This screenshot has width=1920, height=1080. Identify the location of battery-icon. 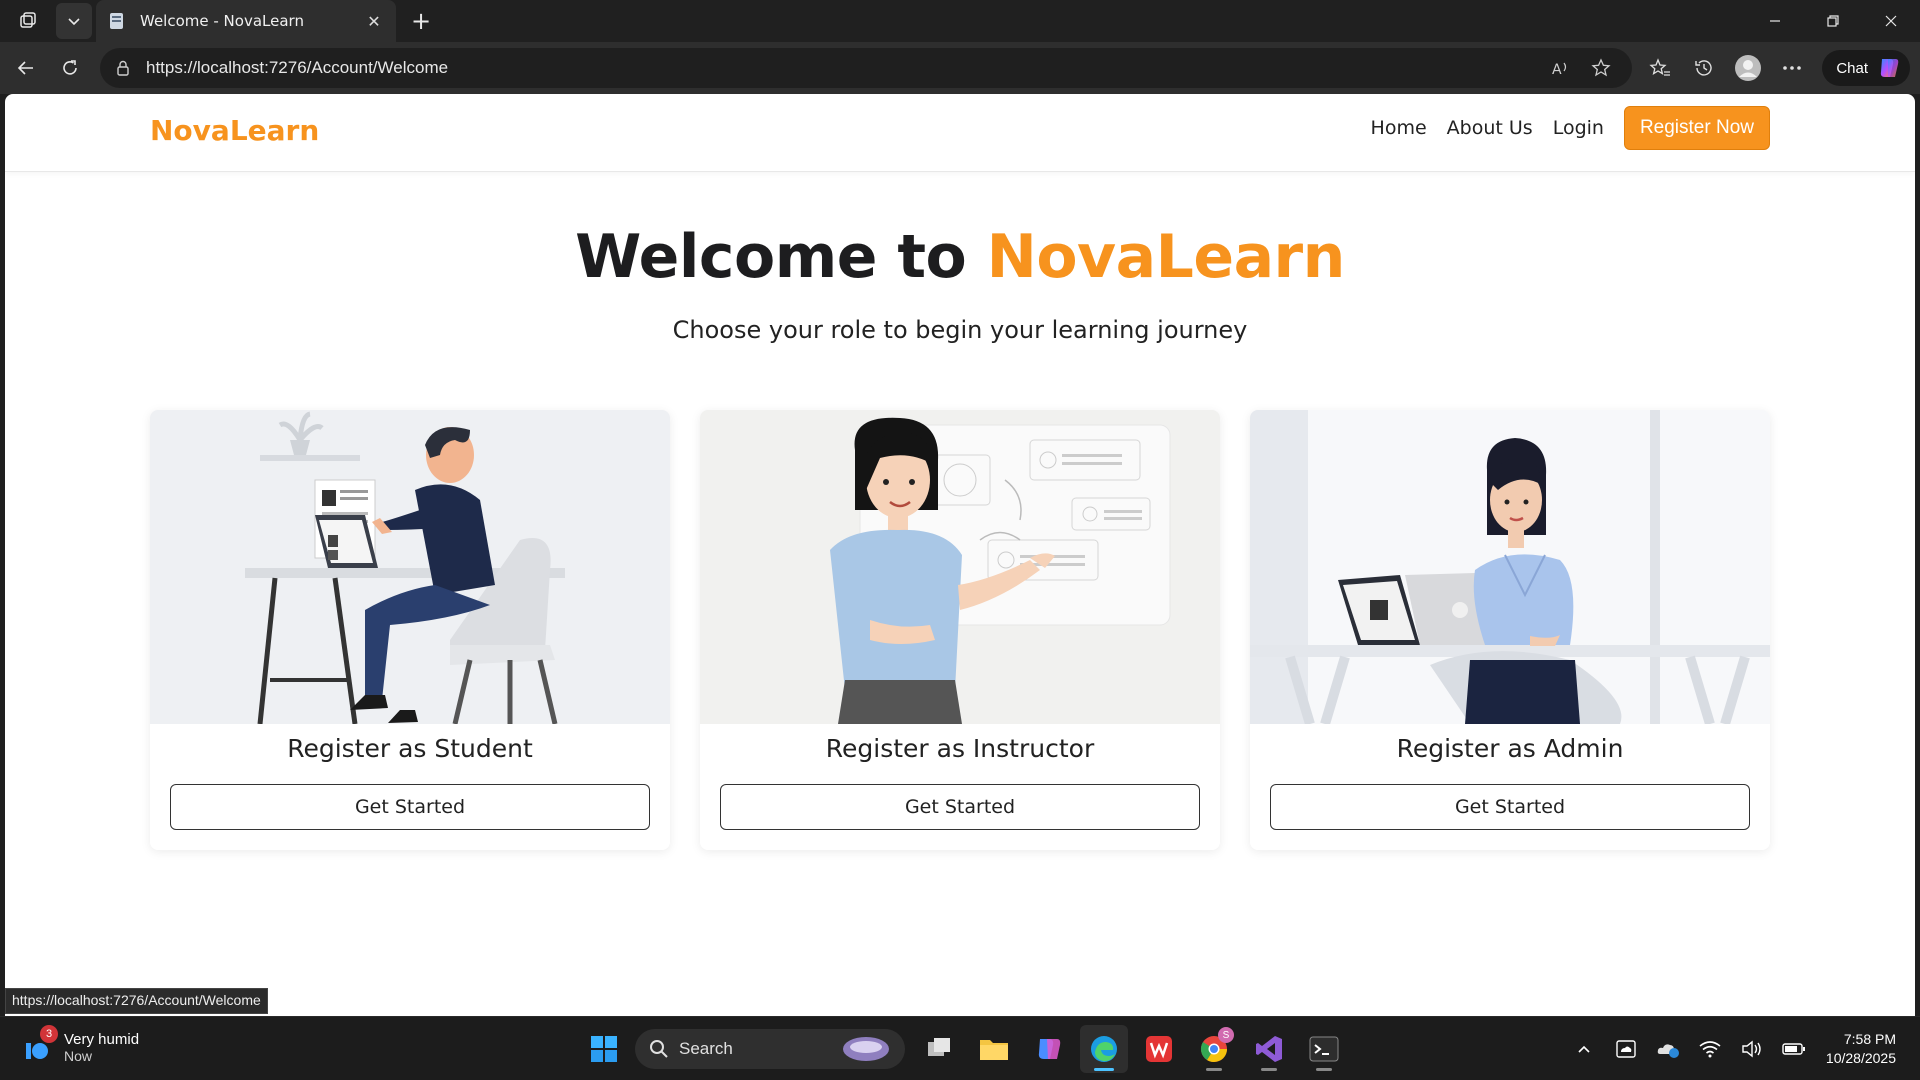
(1794, 1049).